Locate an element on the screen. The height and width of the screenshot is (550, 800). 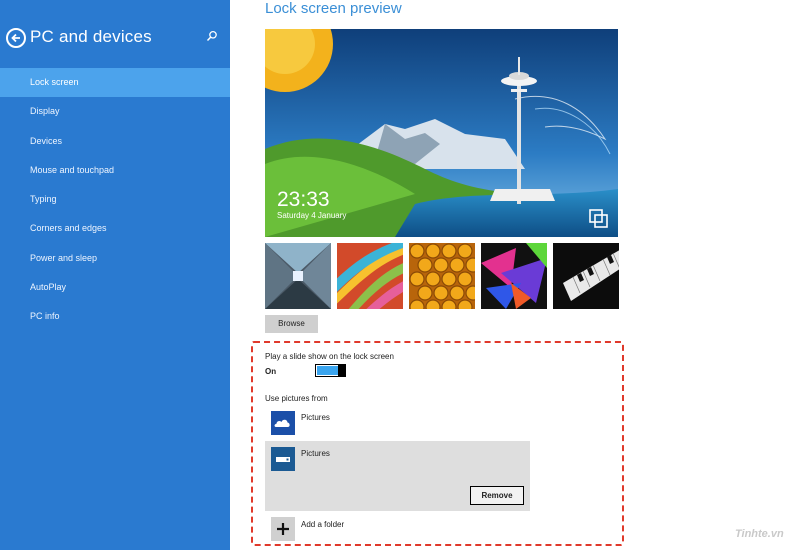
add-folder-button: Add a folder is located at coordinates (371, 528).